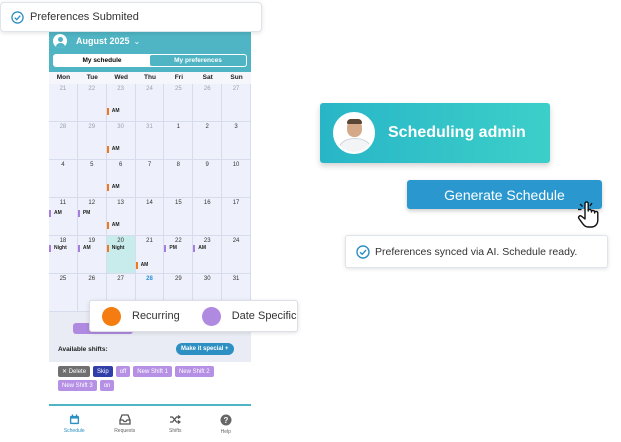 This screenshot has height=442, width=621. What do you see at coordinates (83, 349) in the screenshot?
I see `available-shifts-label: Available shifts:` at bounding box center [83, 349].